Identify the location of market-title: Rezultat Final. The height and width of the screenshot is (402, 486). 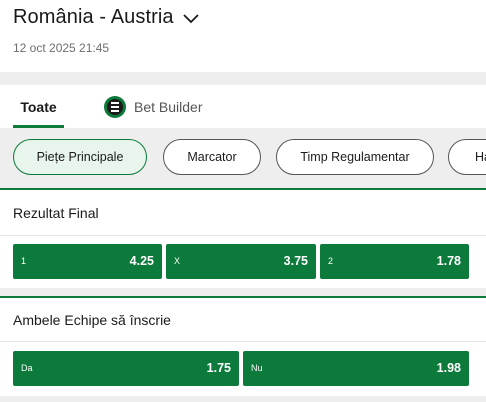
(56, 213).